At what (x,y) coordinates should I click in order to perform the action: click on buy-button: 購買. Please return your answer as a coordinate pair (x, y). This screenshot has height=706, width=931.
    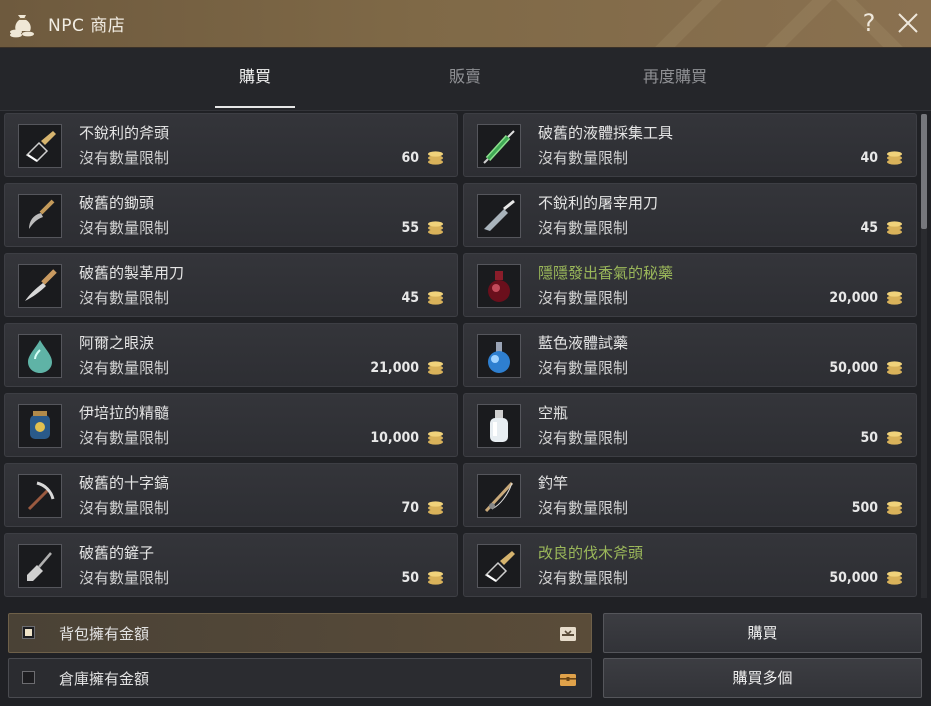
    Looking at the image, I should click on (762, 633).